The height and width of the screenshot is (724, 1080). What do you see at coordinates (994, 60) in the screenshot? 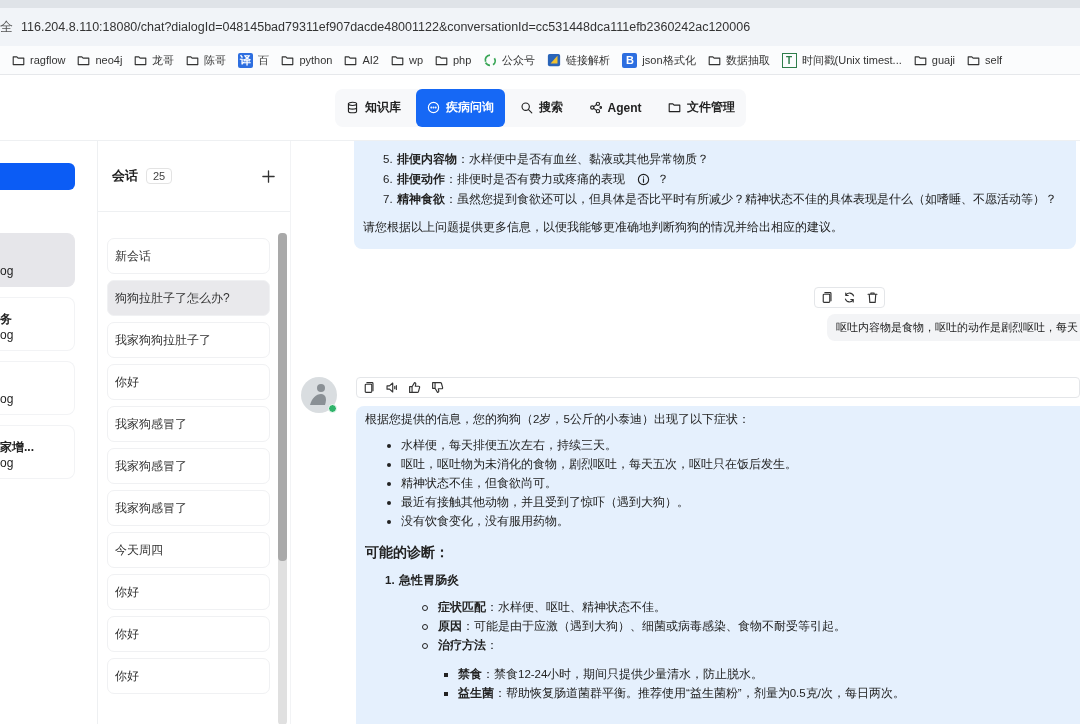
I see `bookmark-link: self` at bounding box center [994, 60].